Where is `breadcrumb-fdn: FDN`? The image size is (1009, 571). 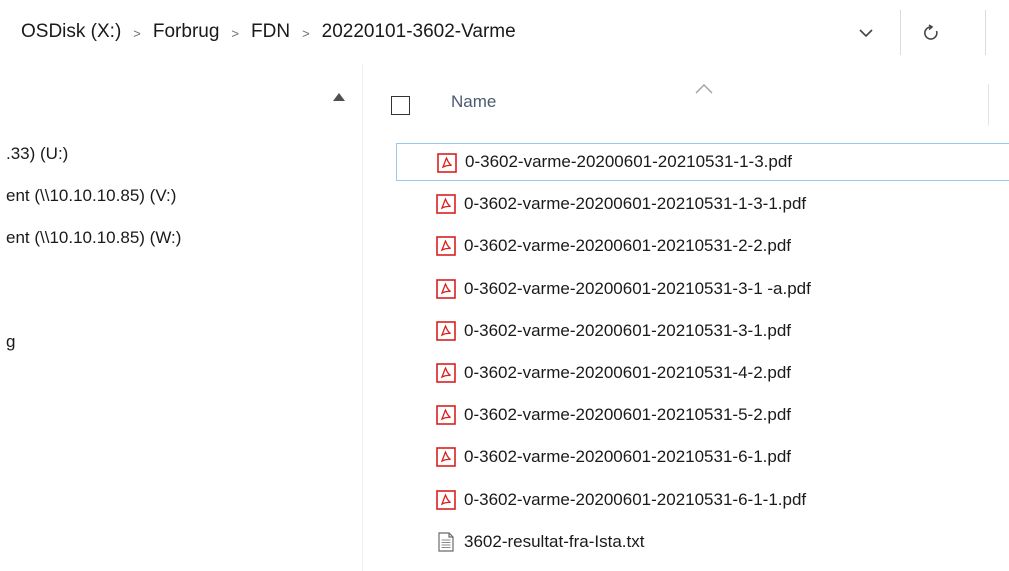
breadcrumb-fdn: FDN is located at coordinates (270, 32).